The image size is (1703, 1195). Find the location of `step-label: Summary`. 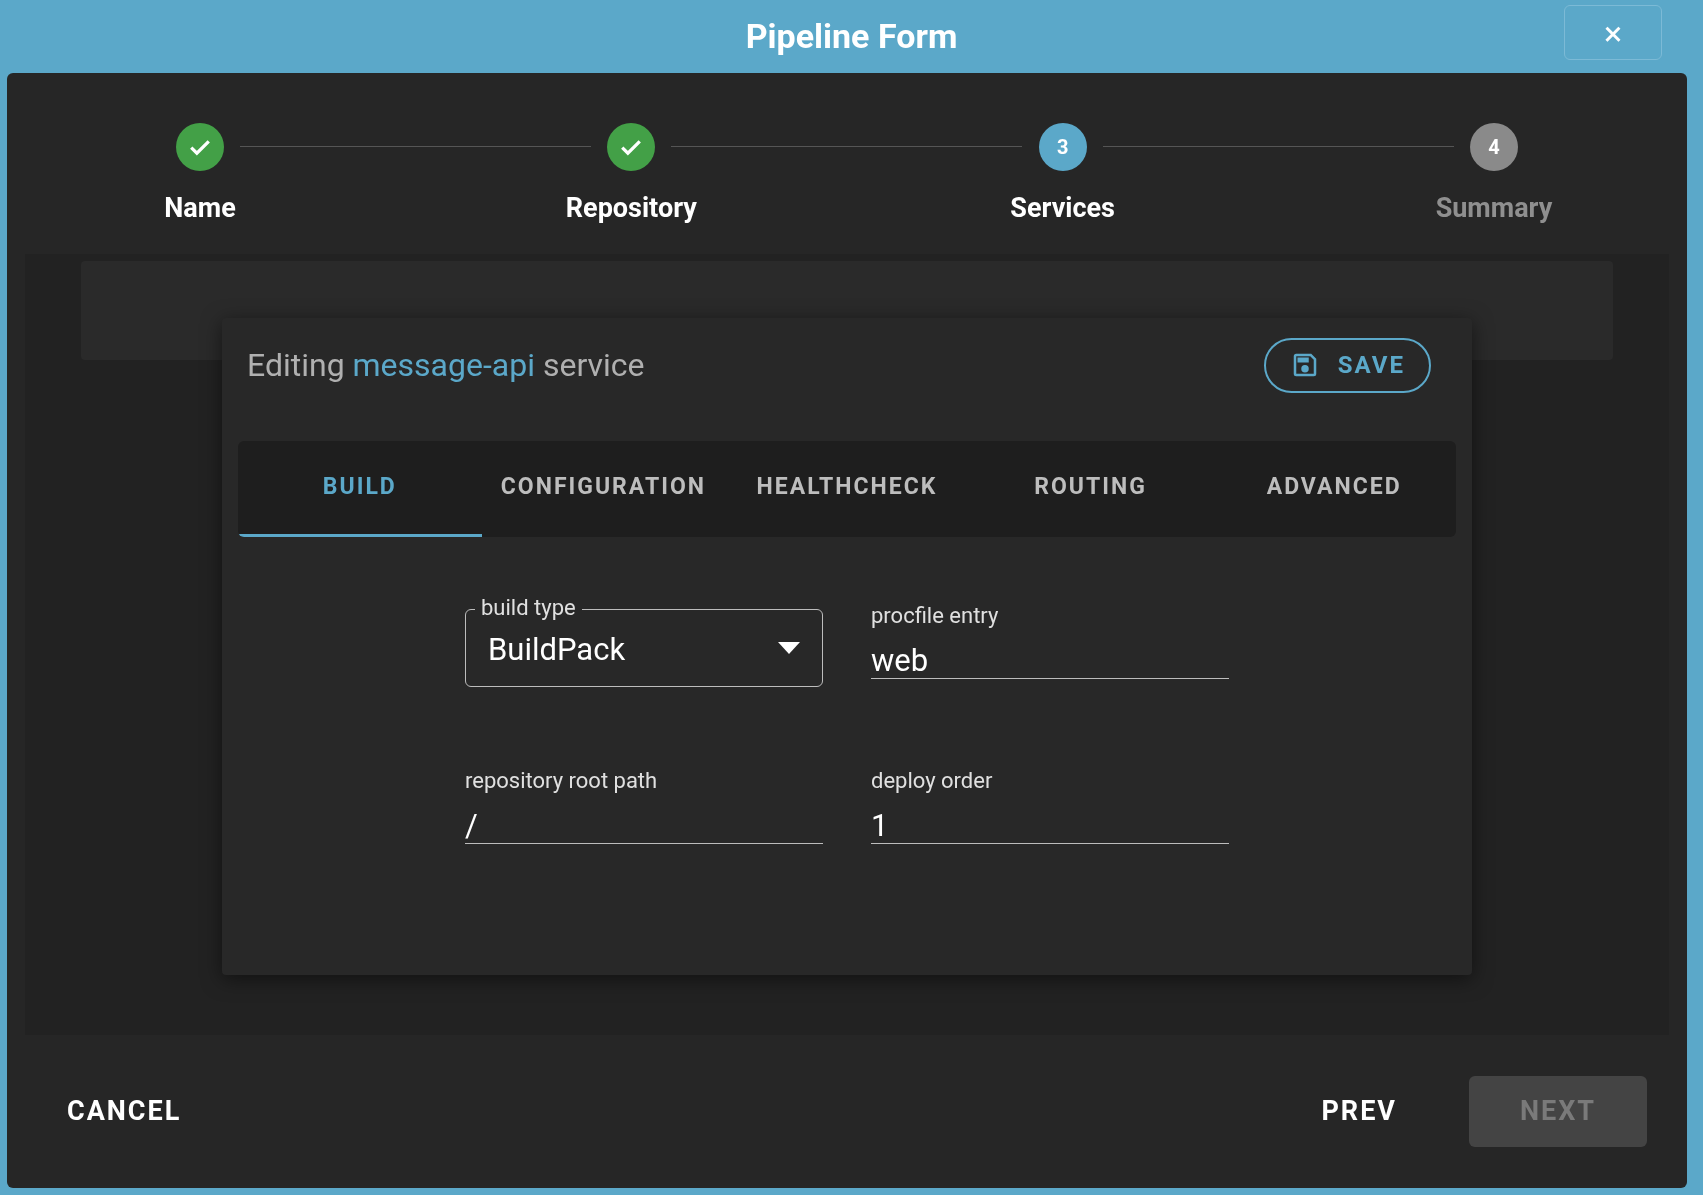

step-label: Summary is located at coordinates (1494, 208).